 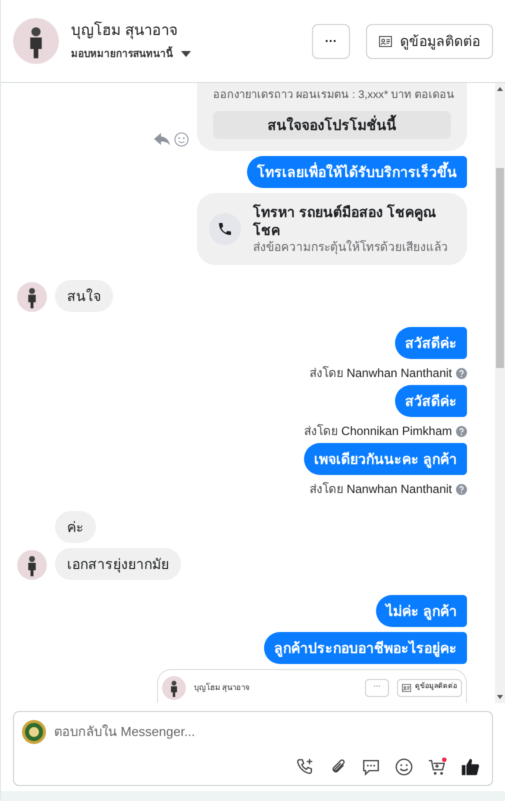 What do you see at coordinates (500, 393) in the screenshot?
I see `scrollbar` at bounding box center [500, 393].